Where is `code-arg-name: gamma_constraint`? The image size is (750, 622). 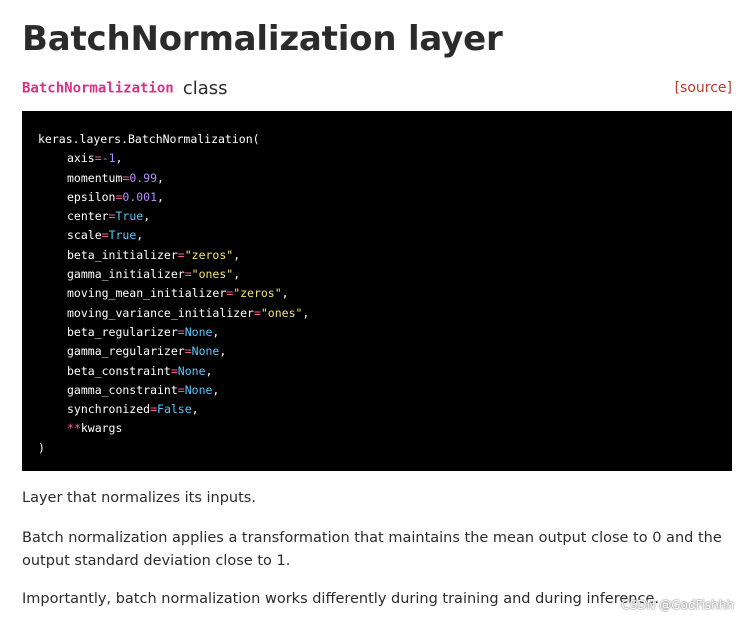 code-arg-name: gamma_constraint is located at coordinates (122, 389).